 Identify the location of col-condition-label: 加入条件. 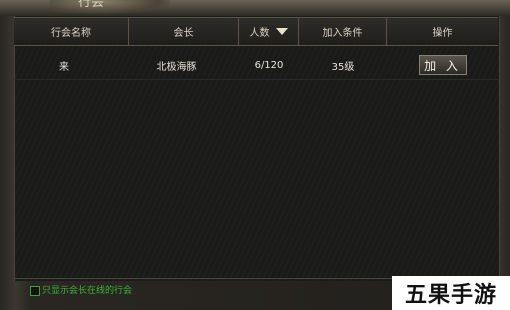
(342, 33).